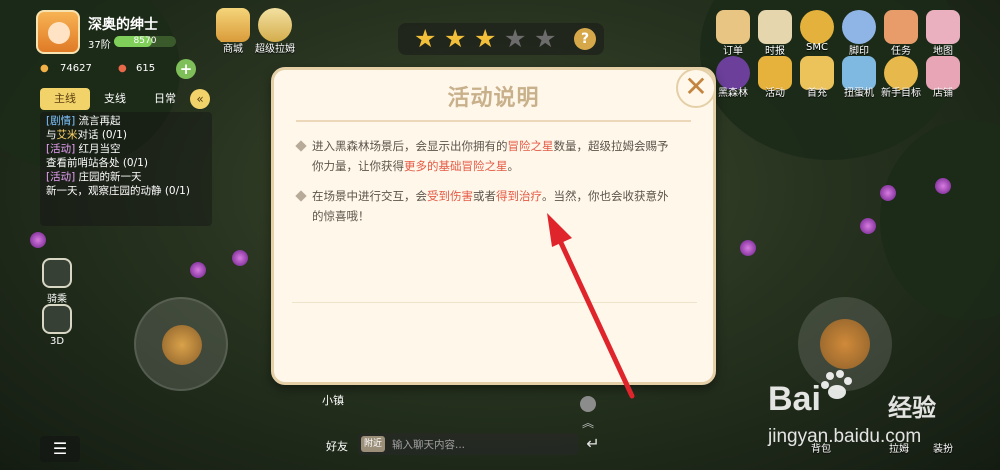 The height and width of the screenshot is (470, 1000). I want to click on paragraph-text: 。, so click(513, 166).